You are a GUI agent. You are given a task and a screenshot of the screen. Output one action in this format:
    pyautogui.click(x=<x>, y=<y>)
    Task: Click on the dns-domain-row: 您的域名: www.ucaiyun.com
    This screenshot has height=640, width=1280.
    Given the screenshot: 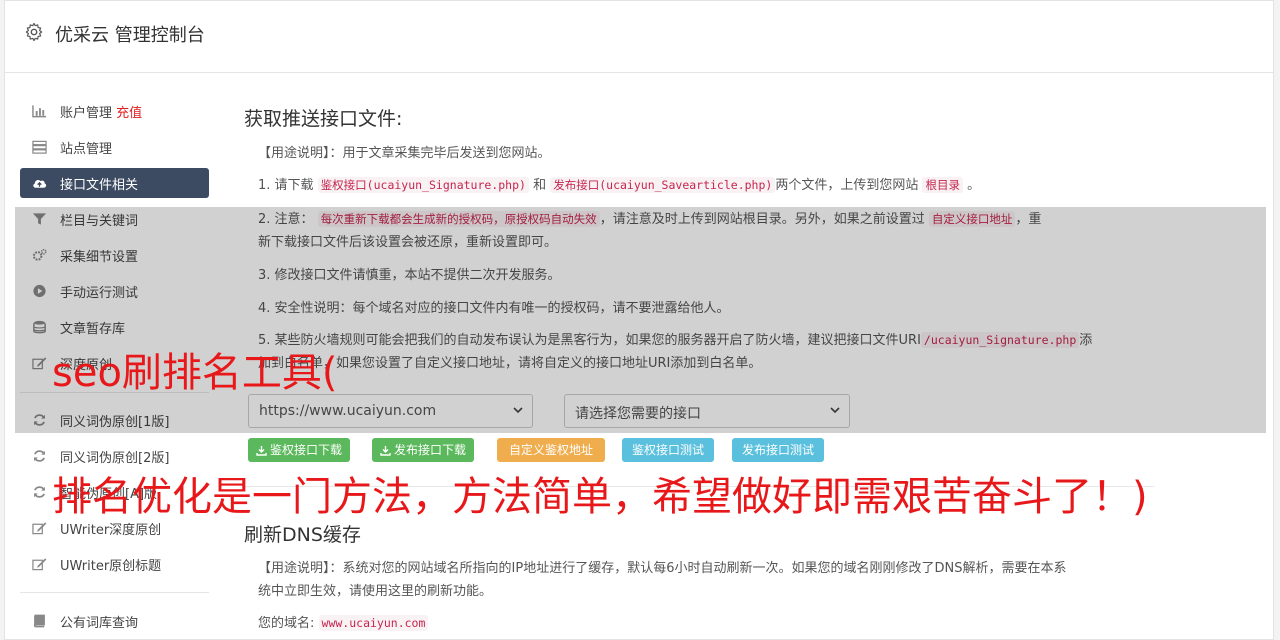 What is the action you would take?
    pyautogui.click(x=343, y=623)
    